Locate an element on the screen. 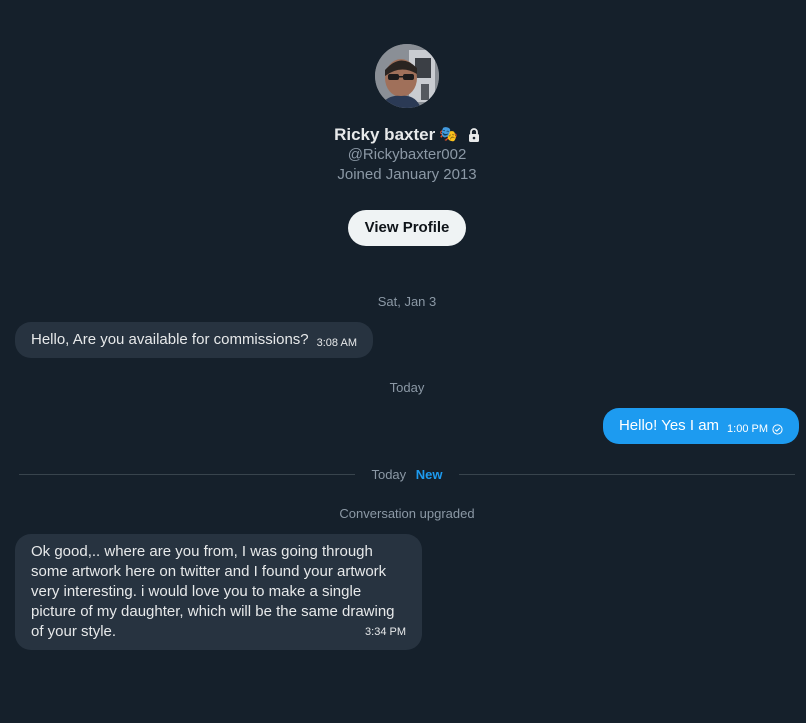  performing-arts-icon: 🎭 is located at coordinates (448, 134).